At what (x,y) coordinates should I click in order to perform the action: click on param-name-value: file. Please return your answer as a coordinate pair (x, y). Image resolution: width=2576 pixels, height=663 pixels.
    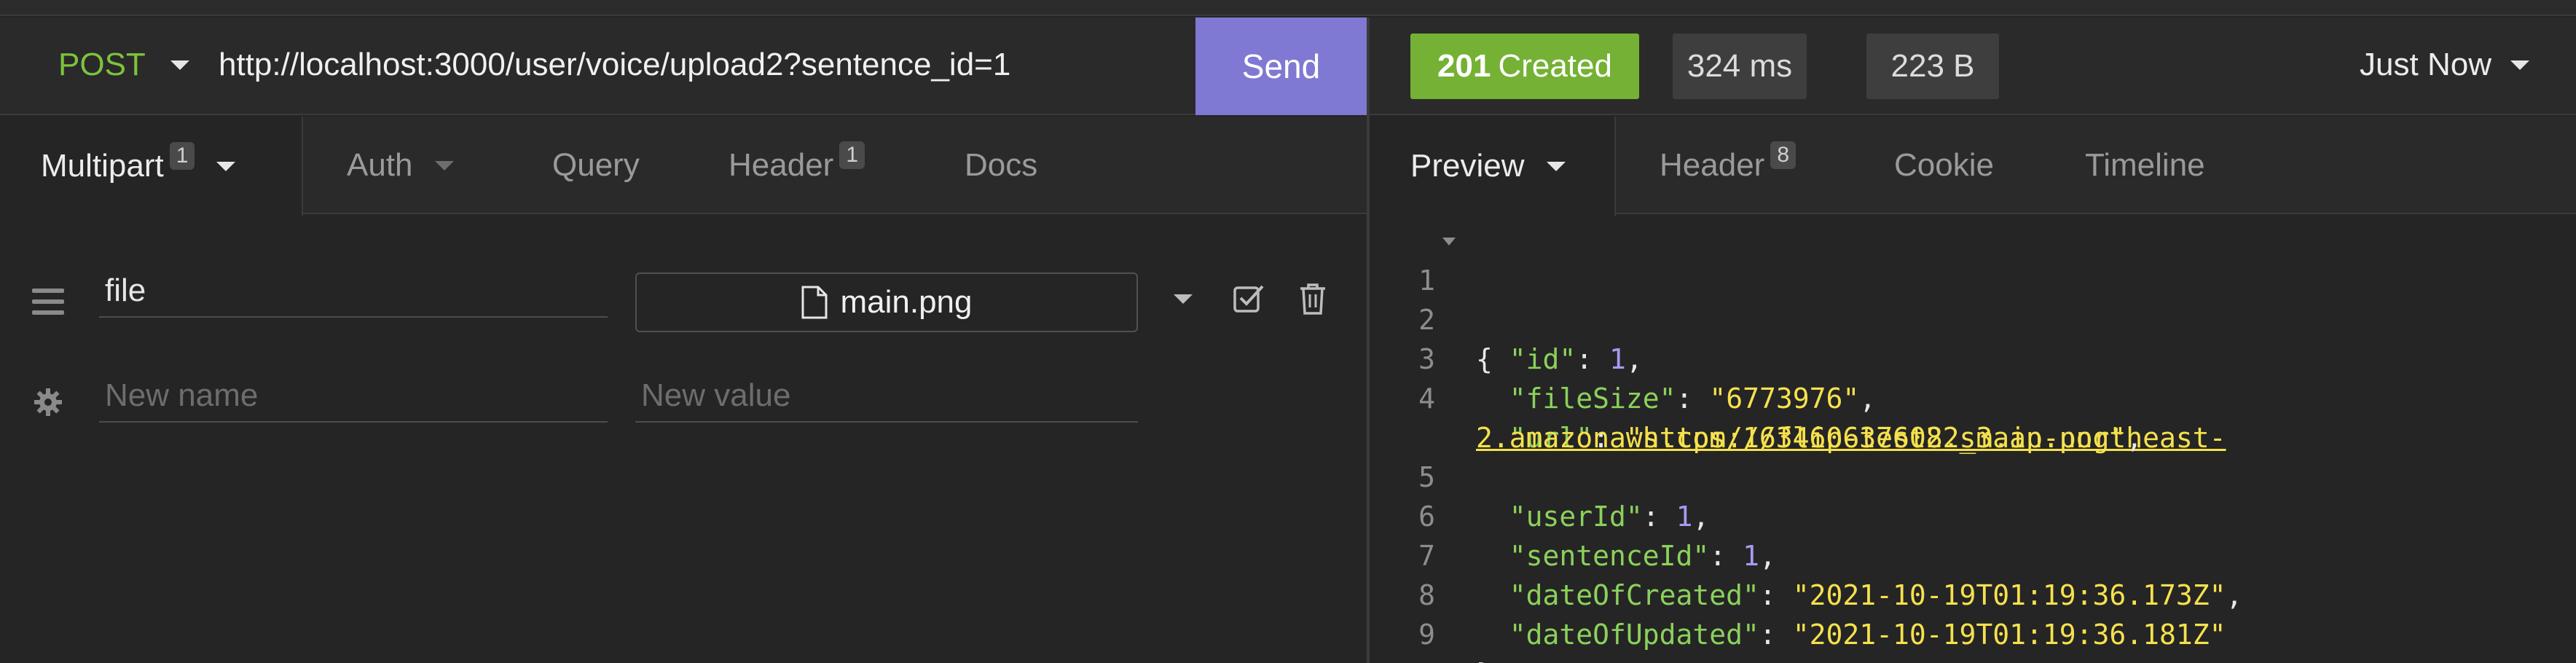
    Looking at the image, I should click on (125, 290).